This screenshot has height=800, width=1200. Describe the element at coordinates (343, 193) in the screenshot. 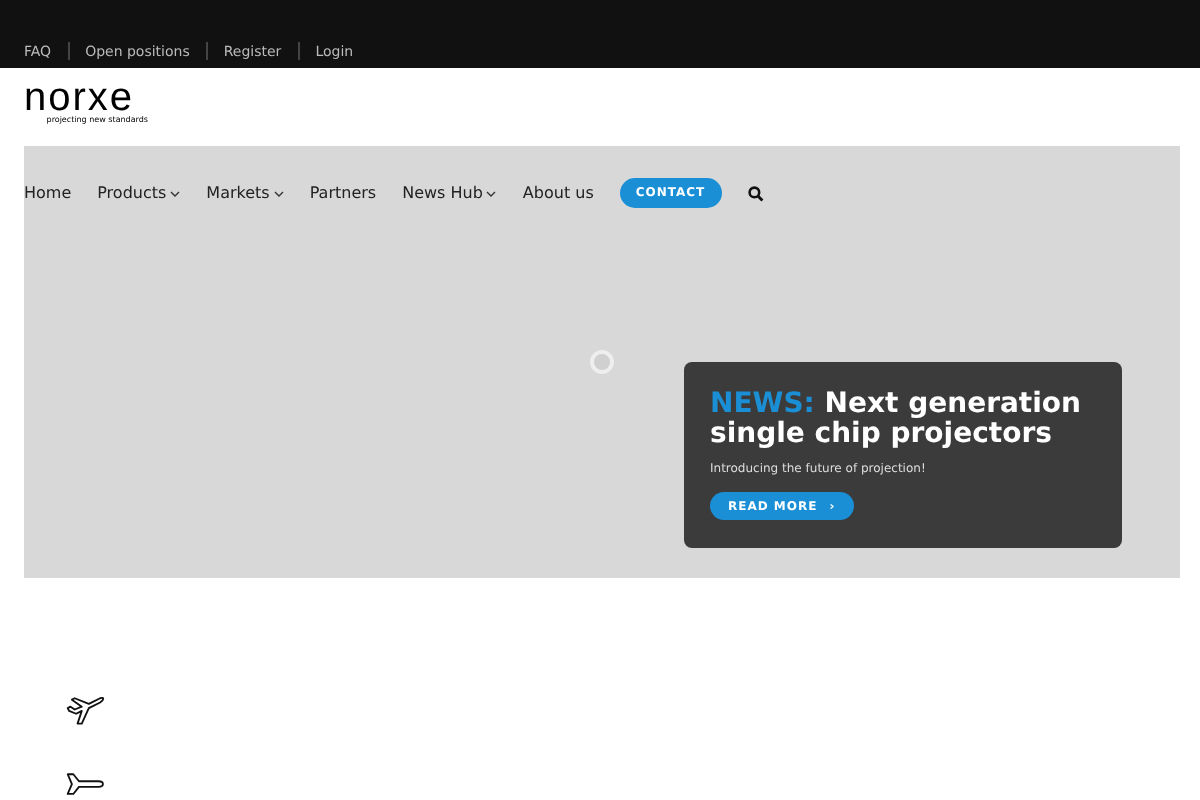

I see `nav-link: Partners` at that location.